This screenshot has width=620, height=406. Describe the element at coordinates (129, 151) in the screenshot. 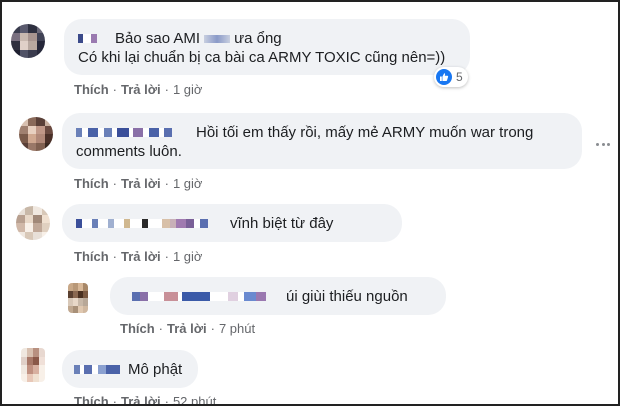

I see `comment-text-line2: comments luôn.` at that location.